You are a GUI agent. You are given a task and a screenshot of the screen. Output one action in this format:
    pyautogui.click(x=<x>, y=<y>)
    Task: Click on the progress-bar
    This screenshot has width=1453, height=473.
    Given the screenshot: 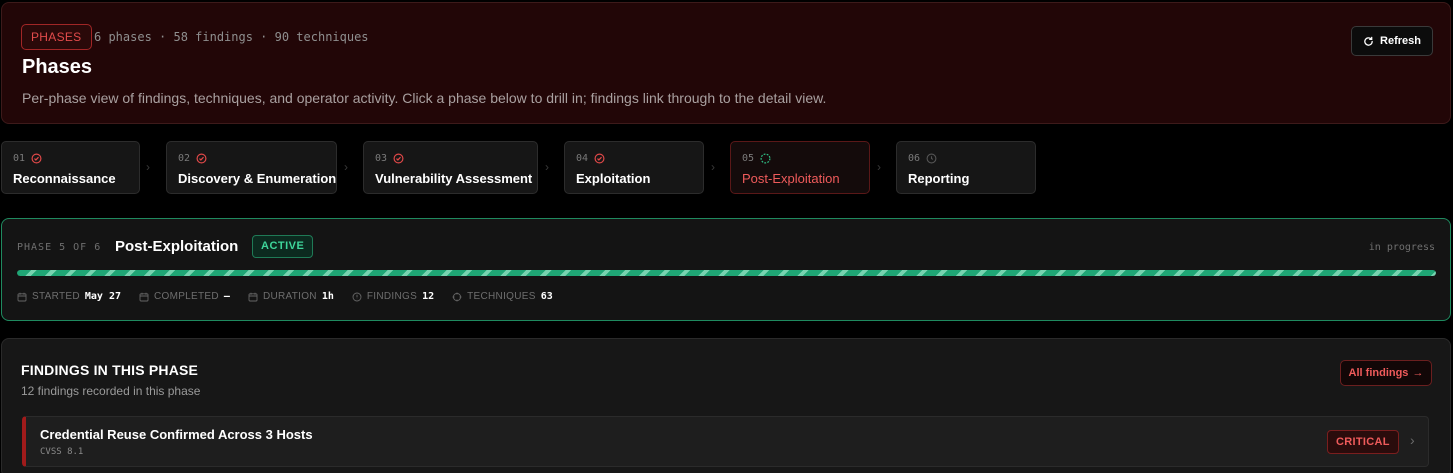 What is the action you would take?
    pyautogui.click(x=726, y=273)
    